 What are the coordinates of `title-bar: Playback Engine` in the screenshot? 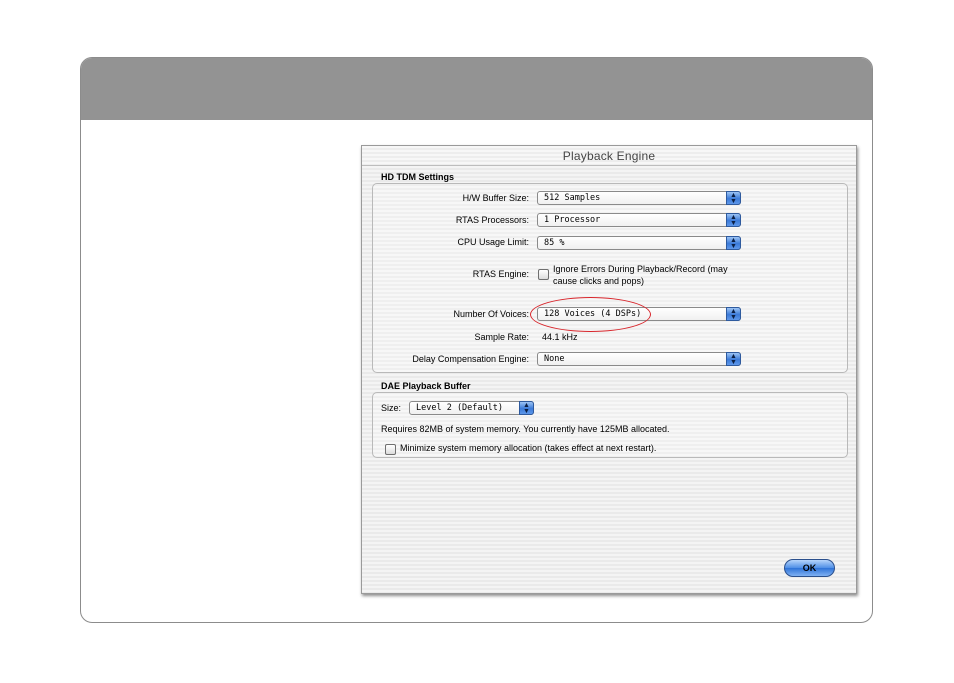 It's located at (609, 156).